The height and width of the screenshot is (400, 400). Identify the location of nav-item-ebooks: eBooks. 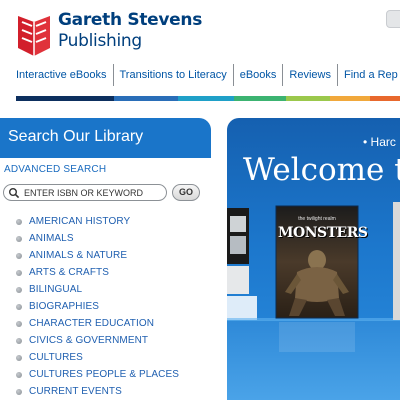
(257, 75).